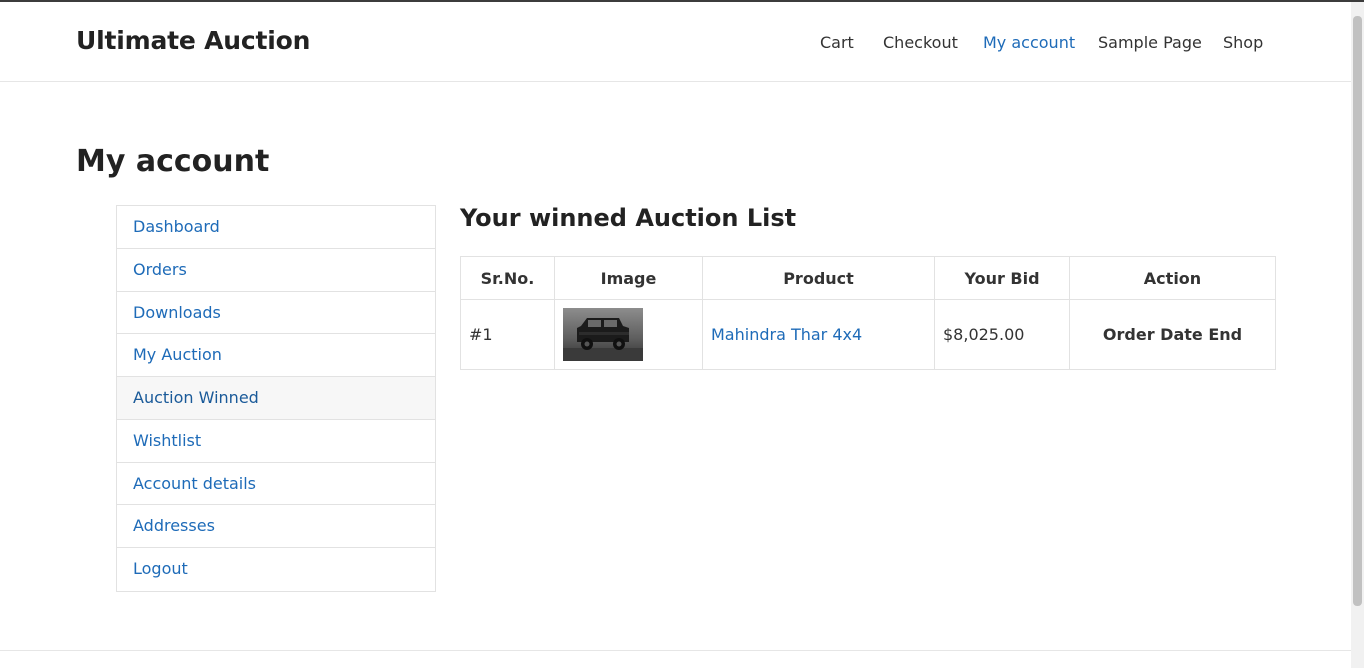  What do you see at coordinates (1357, 311) in the screenshot?
I see `scrollbar-thumb` at bounding box center [1357, 311].